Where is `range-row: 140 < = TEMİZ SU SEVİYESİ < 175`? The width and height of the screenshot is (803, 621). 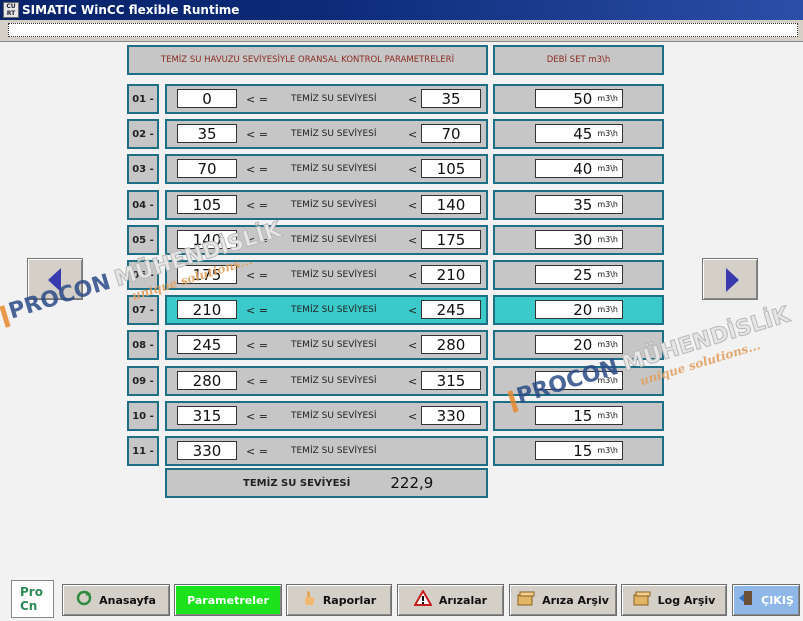 range-row: 140 < = TEMİZ SU SEVİYESİ < 175 is located at coordinates (326, 240).